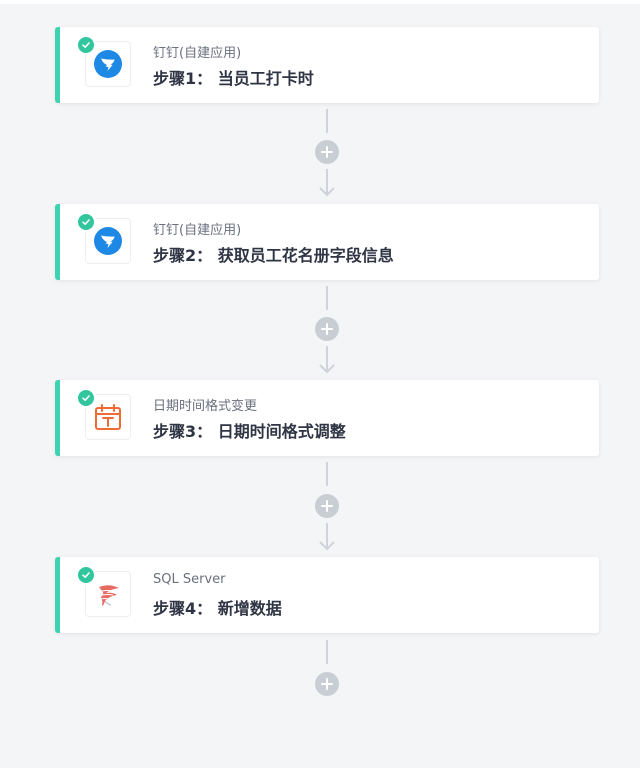 This screenshot has height=768, width=640. I want to click on calendar-icon, so click(108, 417).